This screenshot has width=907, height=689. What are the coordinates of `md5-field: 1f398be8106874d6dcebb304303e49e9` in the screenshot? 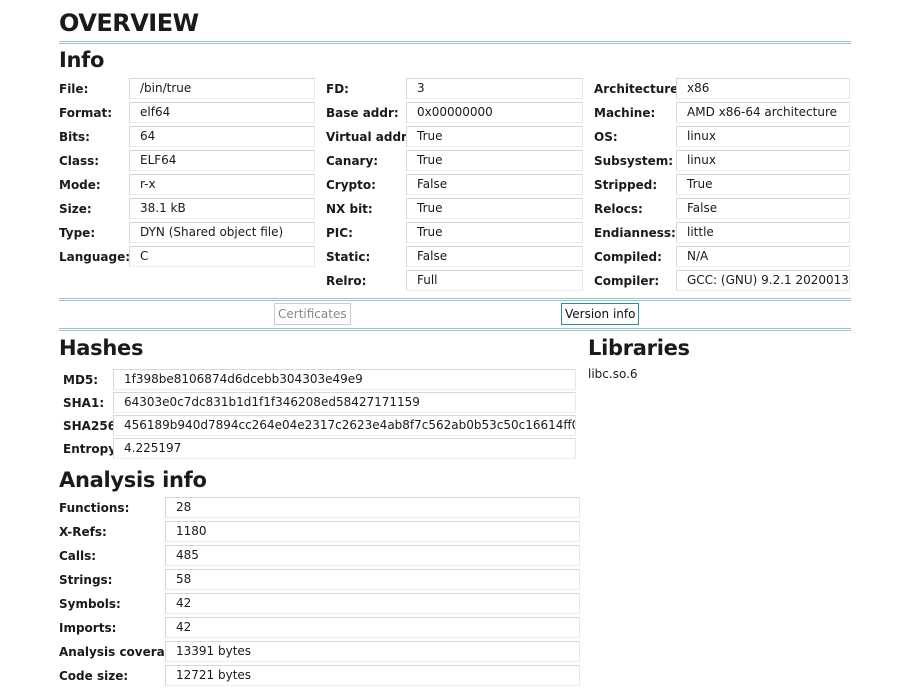 It's located at (344, 379).